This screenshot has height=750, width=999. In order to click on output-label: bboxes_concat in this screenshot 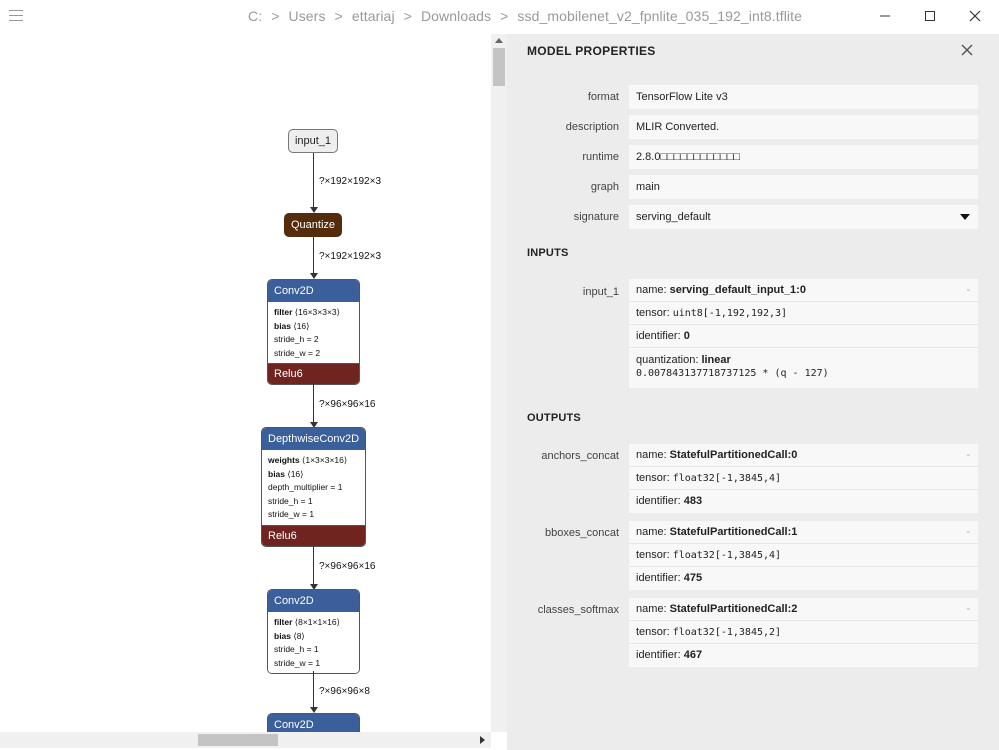, I will do `click(582, 533)`.